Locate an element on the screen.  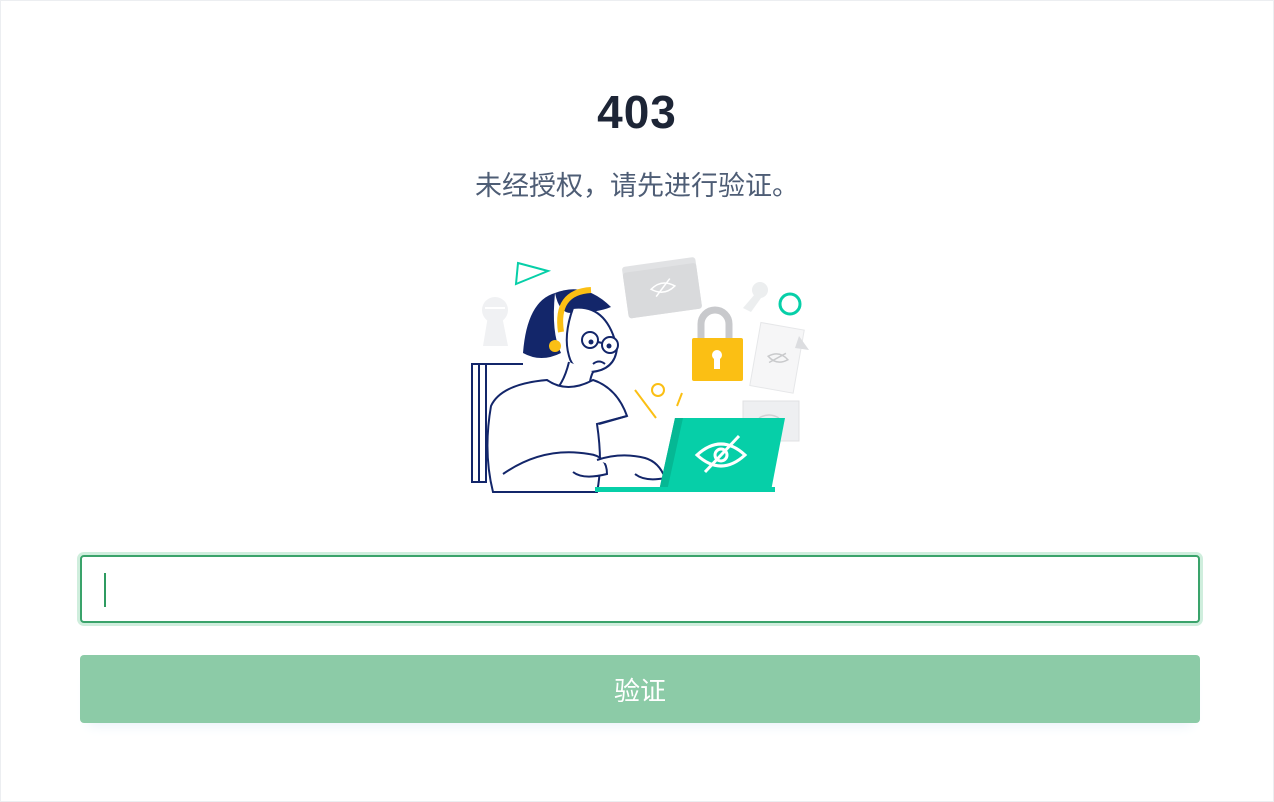
keyhole-icon is located at coordinates (495, 321).